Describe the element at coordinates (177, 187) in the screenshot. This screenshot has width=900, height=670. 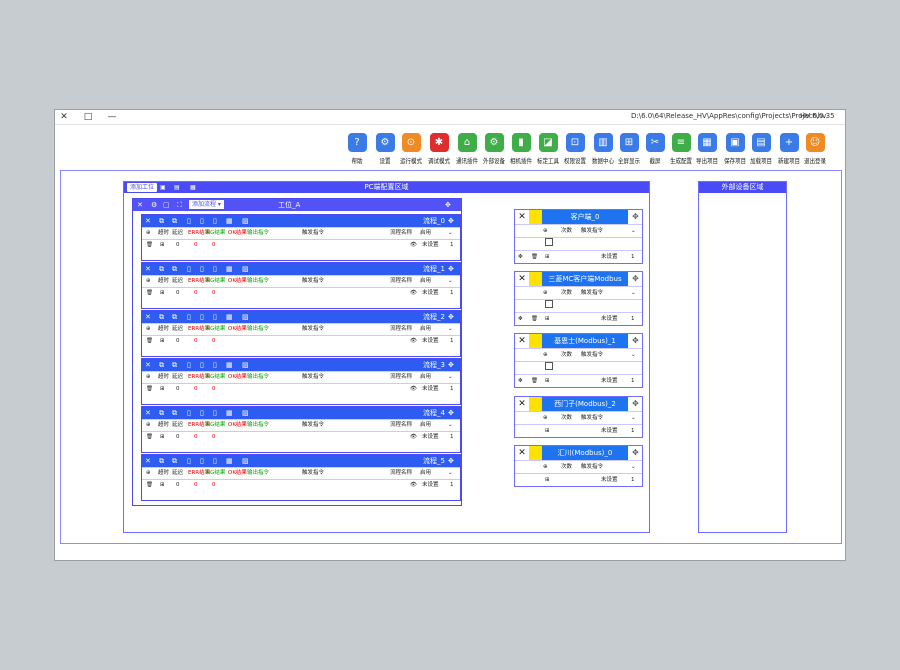
I see `pc-icon-b: ▤` at that location.